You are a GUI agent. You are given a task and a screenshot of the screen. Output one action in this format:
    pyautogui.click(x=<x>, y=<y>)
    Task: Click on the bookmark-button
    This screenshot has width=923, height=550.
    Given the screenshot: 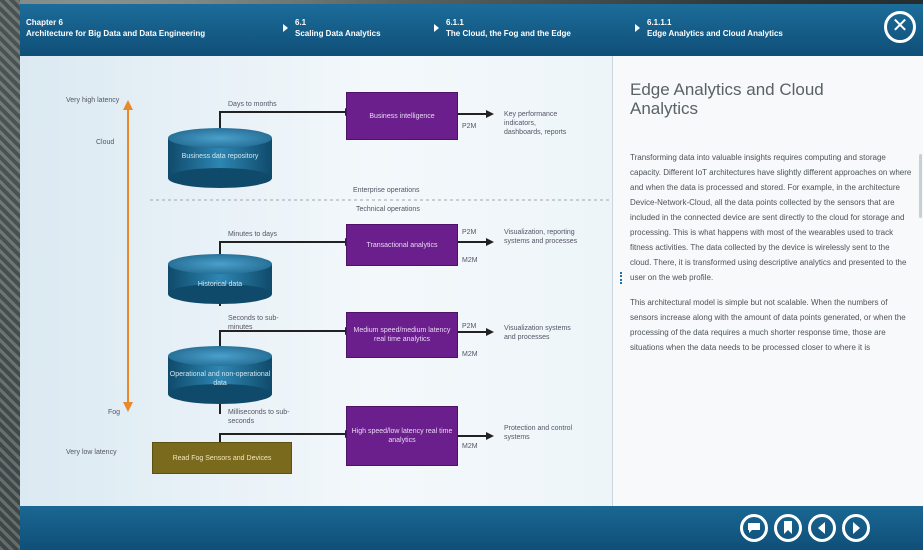 What is the action you would take?
    pyautogui.click(x=788, y=528)
    